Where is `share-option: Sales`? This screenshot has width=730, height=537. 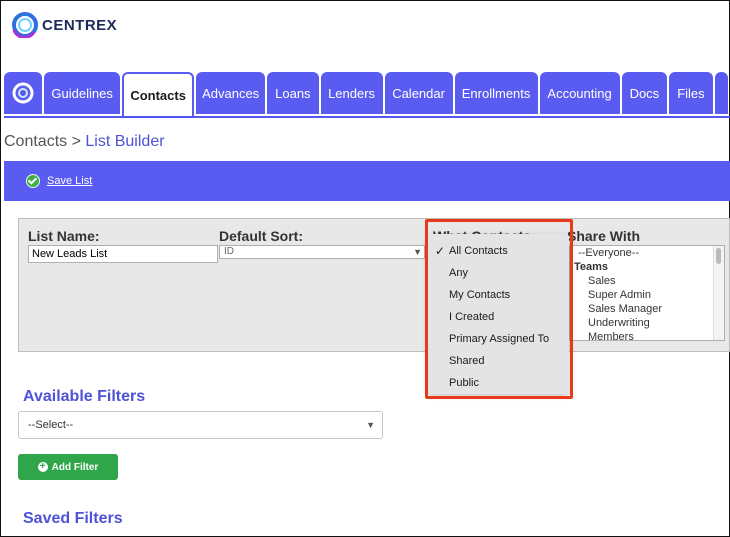
share-option: Sales is located at coordinates (647, 281).